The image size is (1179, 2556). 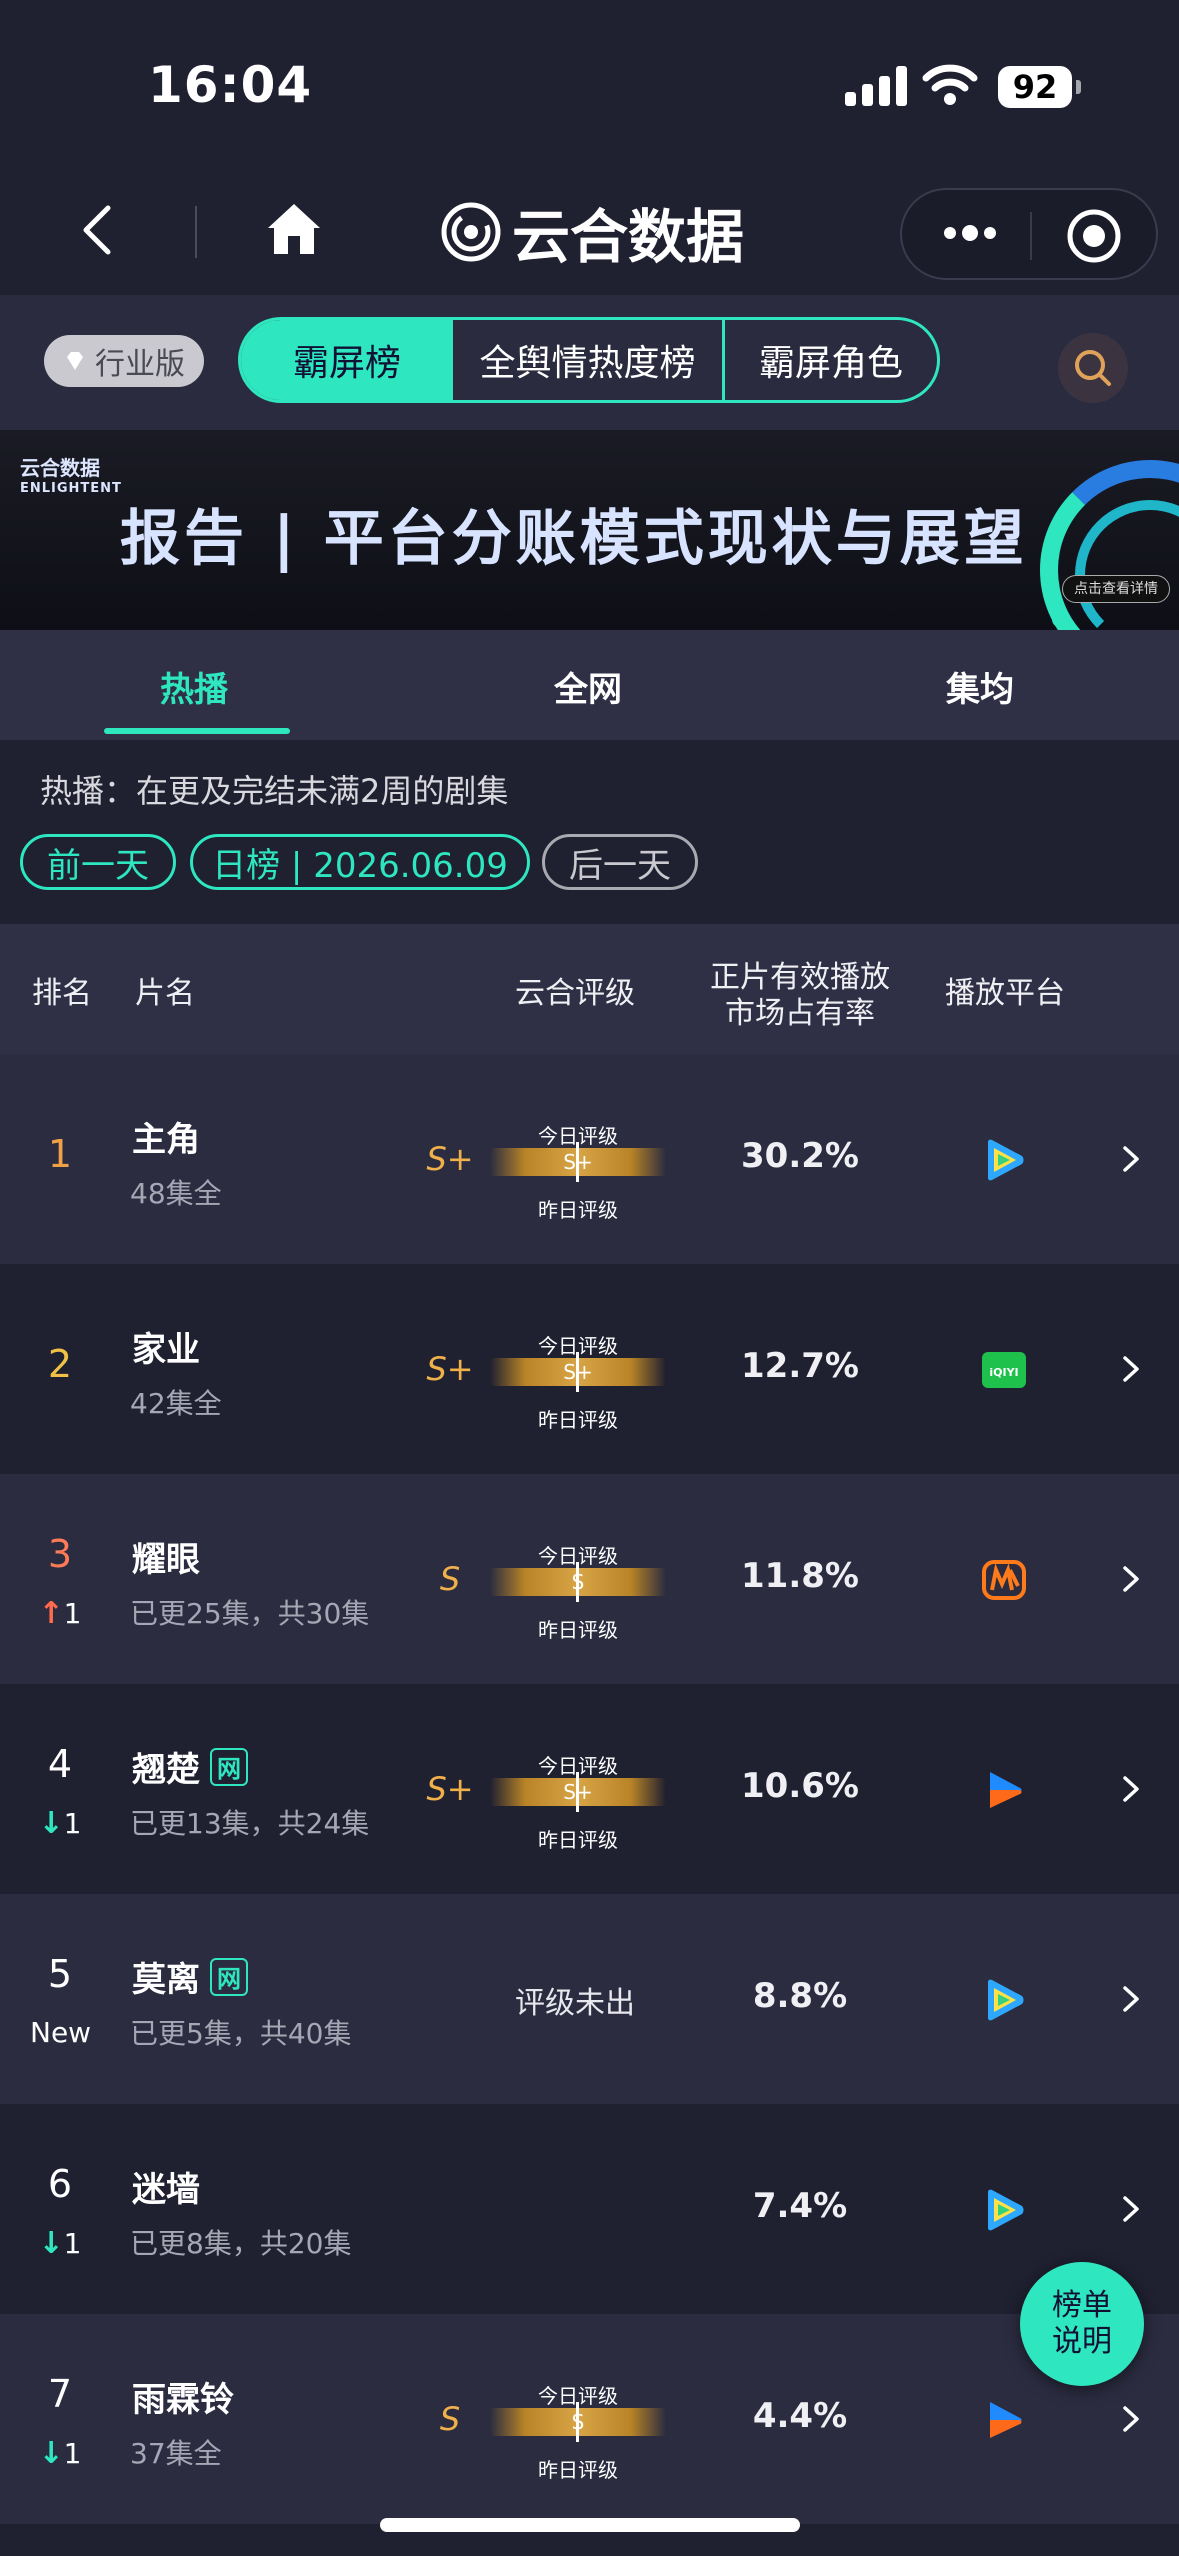 I want to click on industry-edition-label: 行业版, so click(x=140, y=364).